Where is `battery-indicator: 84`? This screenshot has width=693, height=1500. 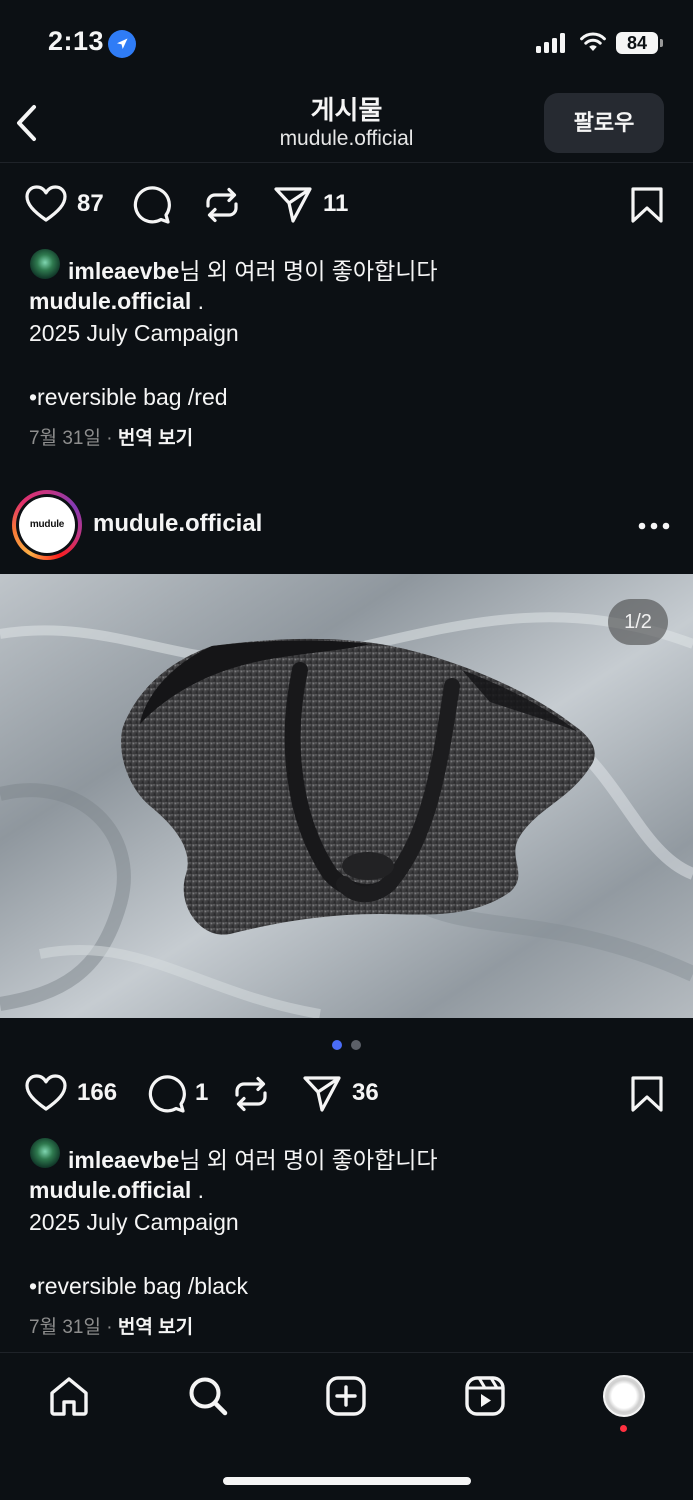
battery-indicator: 84 is located at coordinates (637, 43).